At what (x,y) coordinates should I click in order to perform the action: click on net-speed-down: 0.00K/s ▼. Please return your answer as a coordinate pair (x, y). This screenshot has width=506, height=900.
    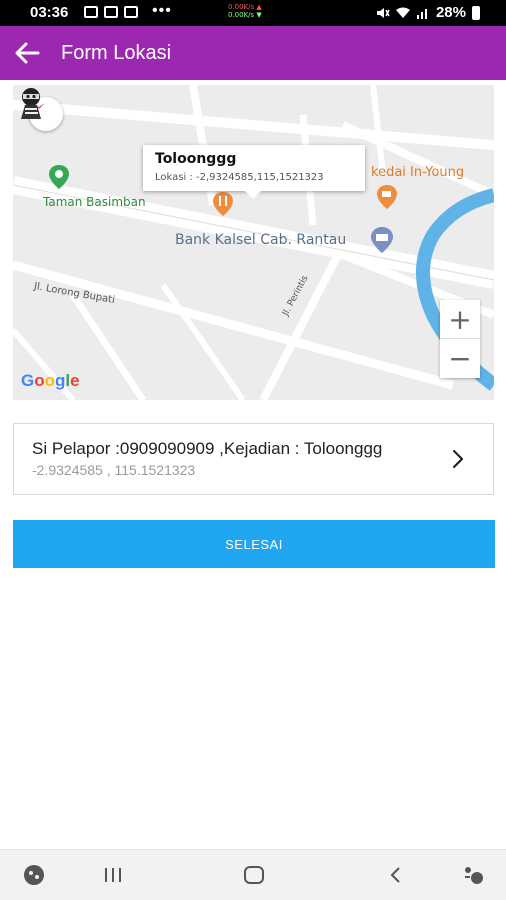
    Looking at the image, I should click on (245, 15).